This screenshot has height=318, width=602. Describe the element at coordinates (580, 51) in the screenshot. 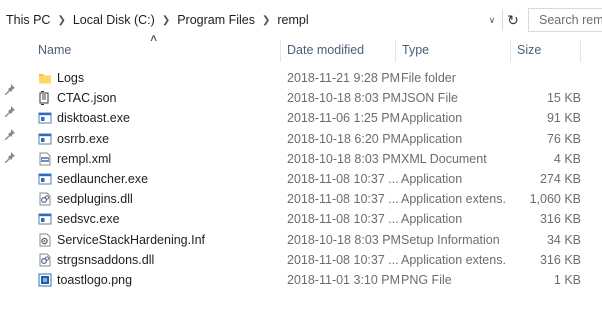

I see `column-divider` at that location.